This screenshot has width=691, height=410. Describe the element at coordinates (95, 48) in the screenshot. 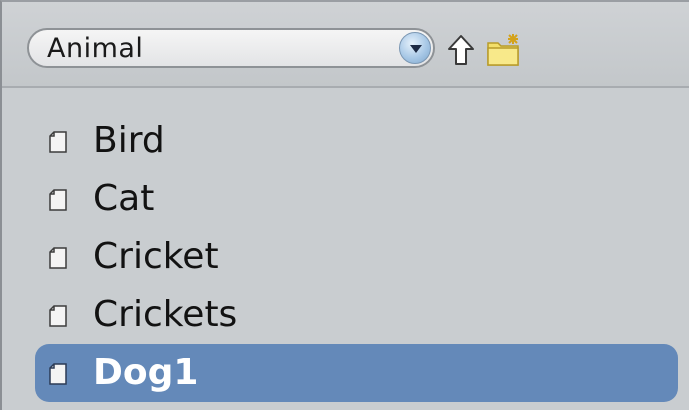

I see `location-dropdown-value: Animal` at that location.